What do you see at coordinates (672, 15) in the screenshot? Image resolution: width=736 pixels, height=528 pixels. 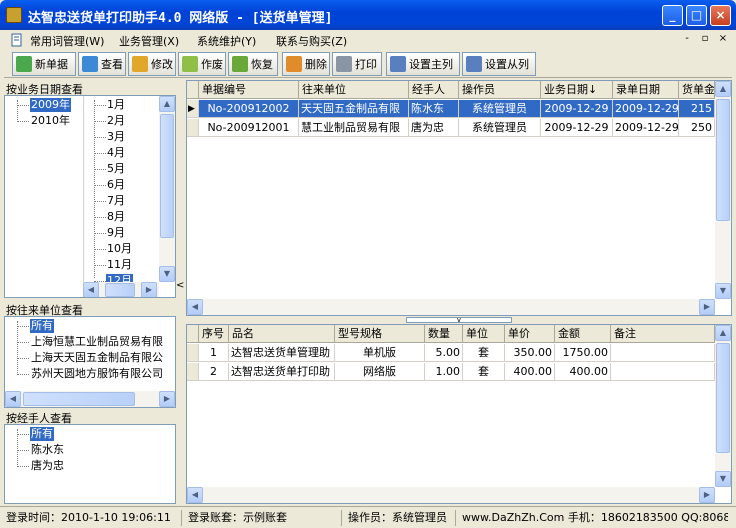 I see `minimize-button: _` at bounding box center [672, 15].